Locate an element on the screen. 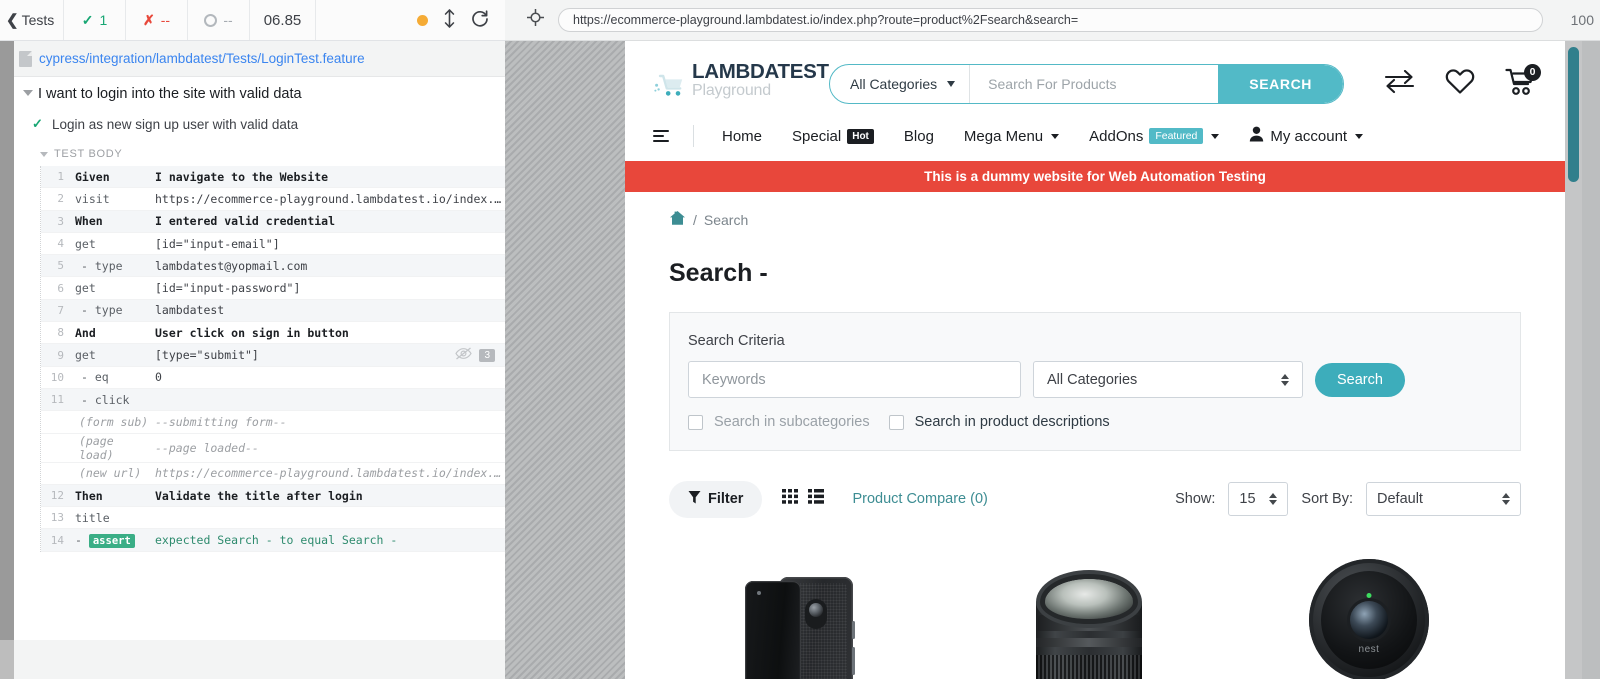 Image resolution: width=1600 pixels, height=679 pixels. nav-item-home: Home is located at coordinates (742, 136).